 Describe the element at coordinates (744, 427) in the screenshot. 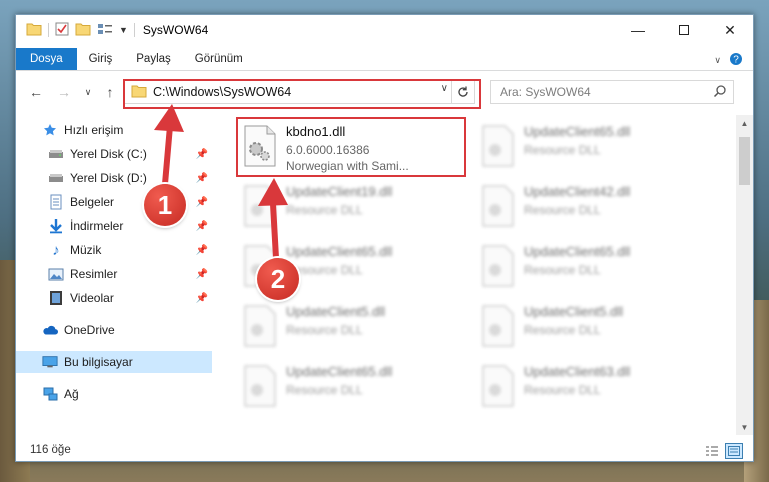

I see `scroll-down-icon: ▼` at that location.